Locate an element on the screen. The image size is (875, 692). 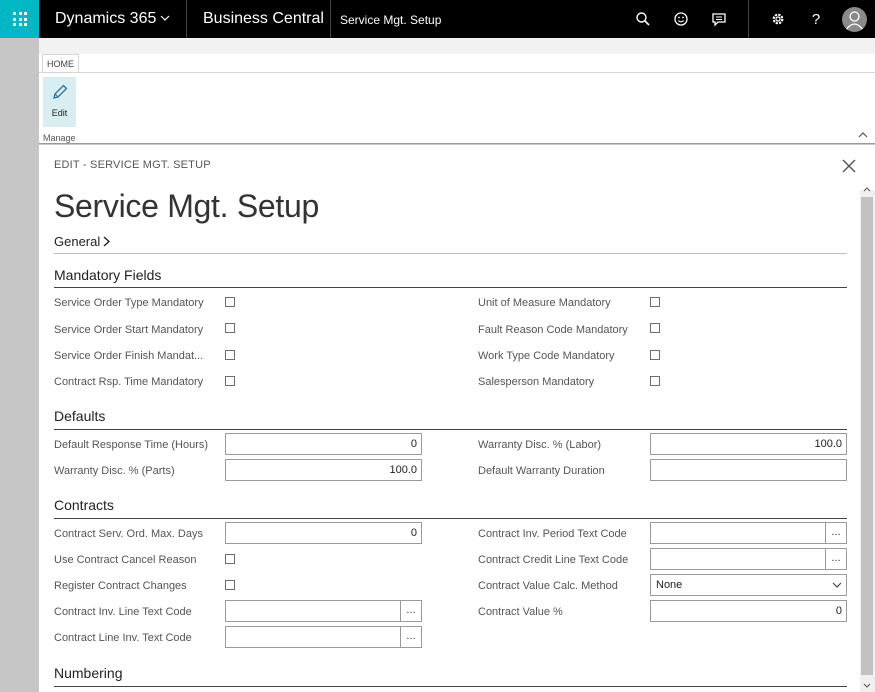
label-service-order-type: Service Order Type Mandatory is located at coordinates (129, 303).